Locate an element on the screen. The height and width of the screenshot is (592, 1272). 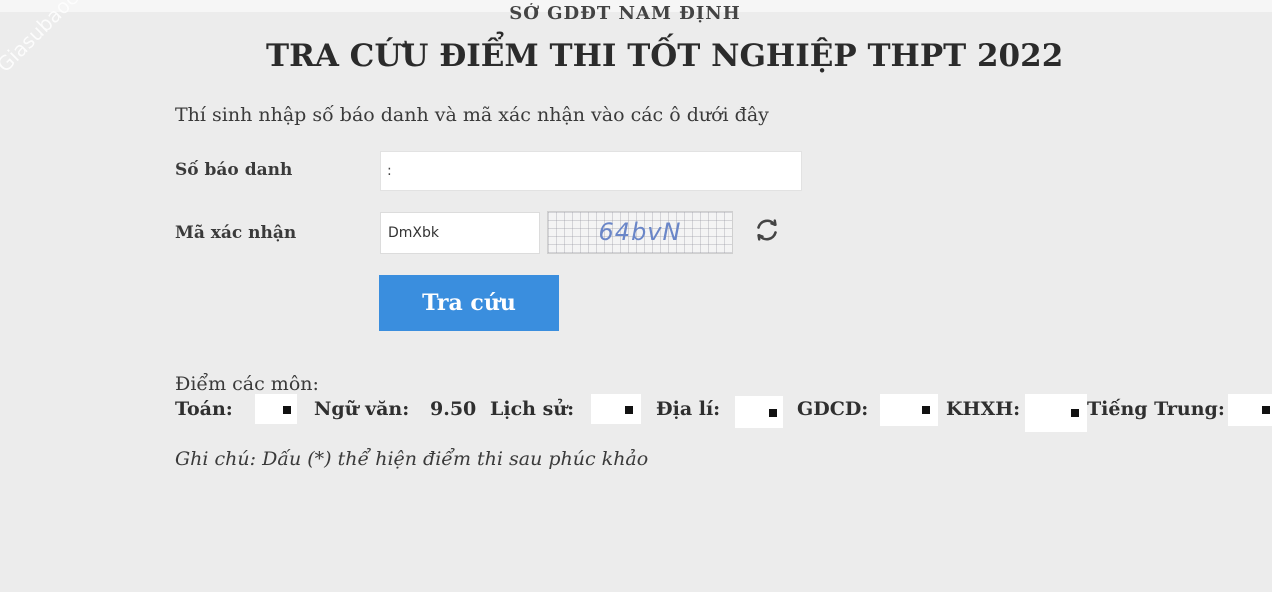
redacted-score-tieng-trung is located at coordinates (1250, 410).